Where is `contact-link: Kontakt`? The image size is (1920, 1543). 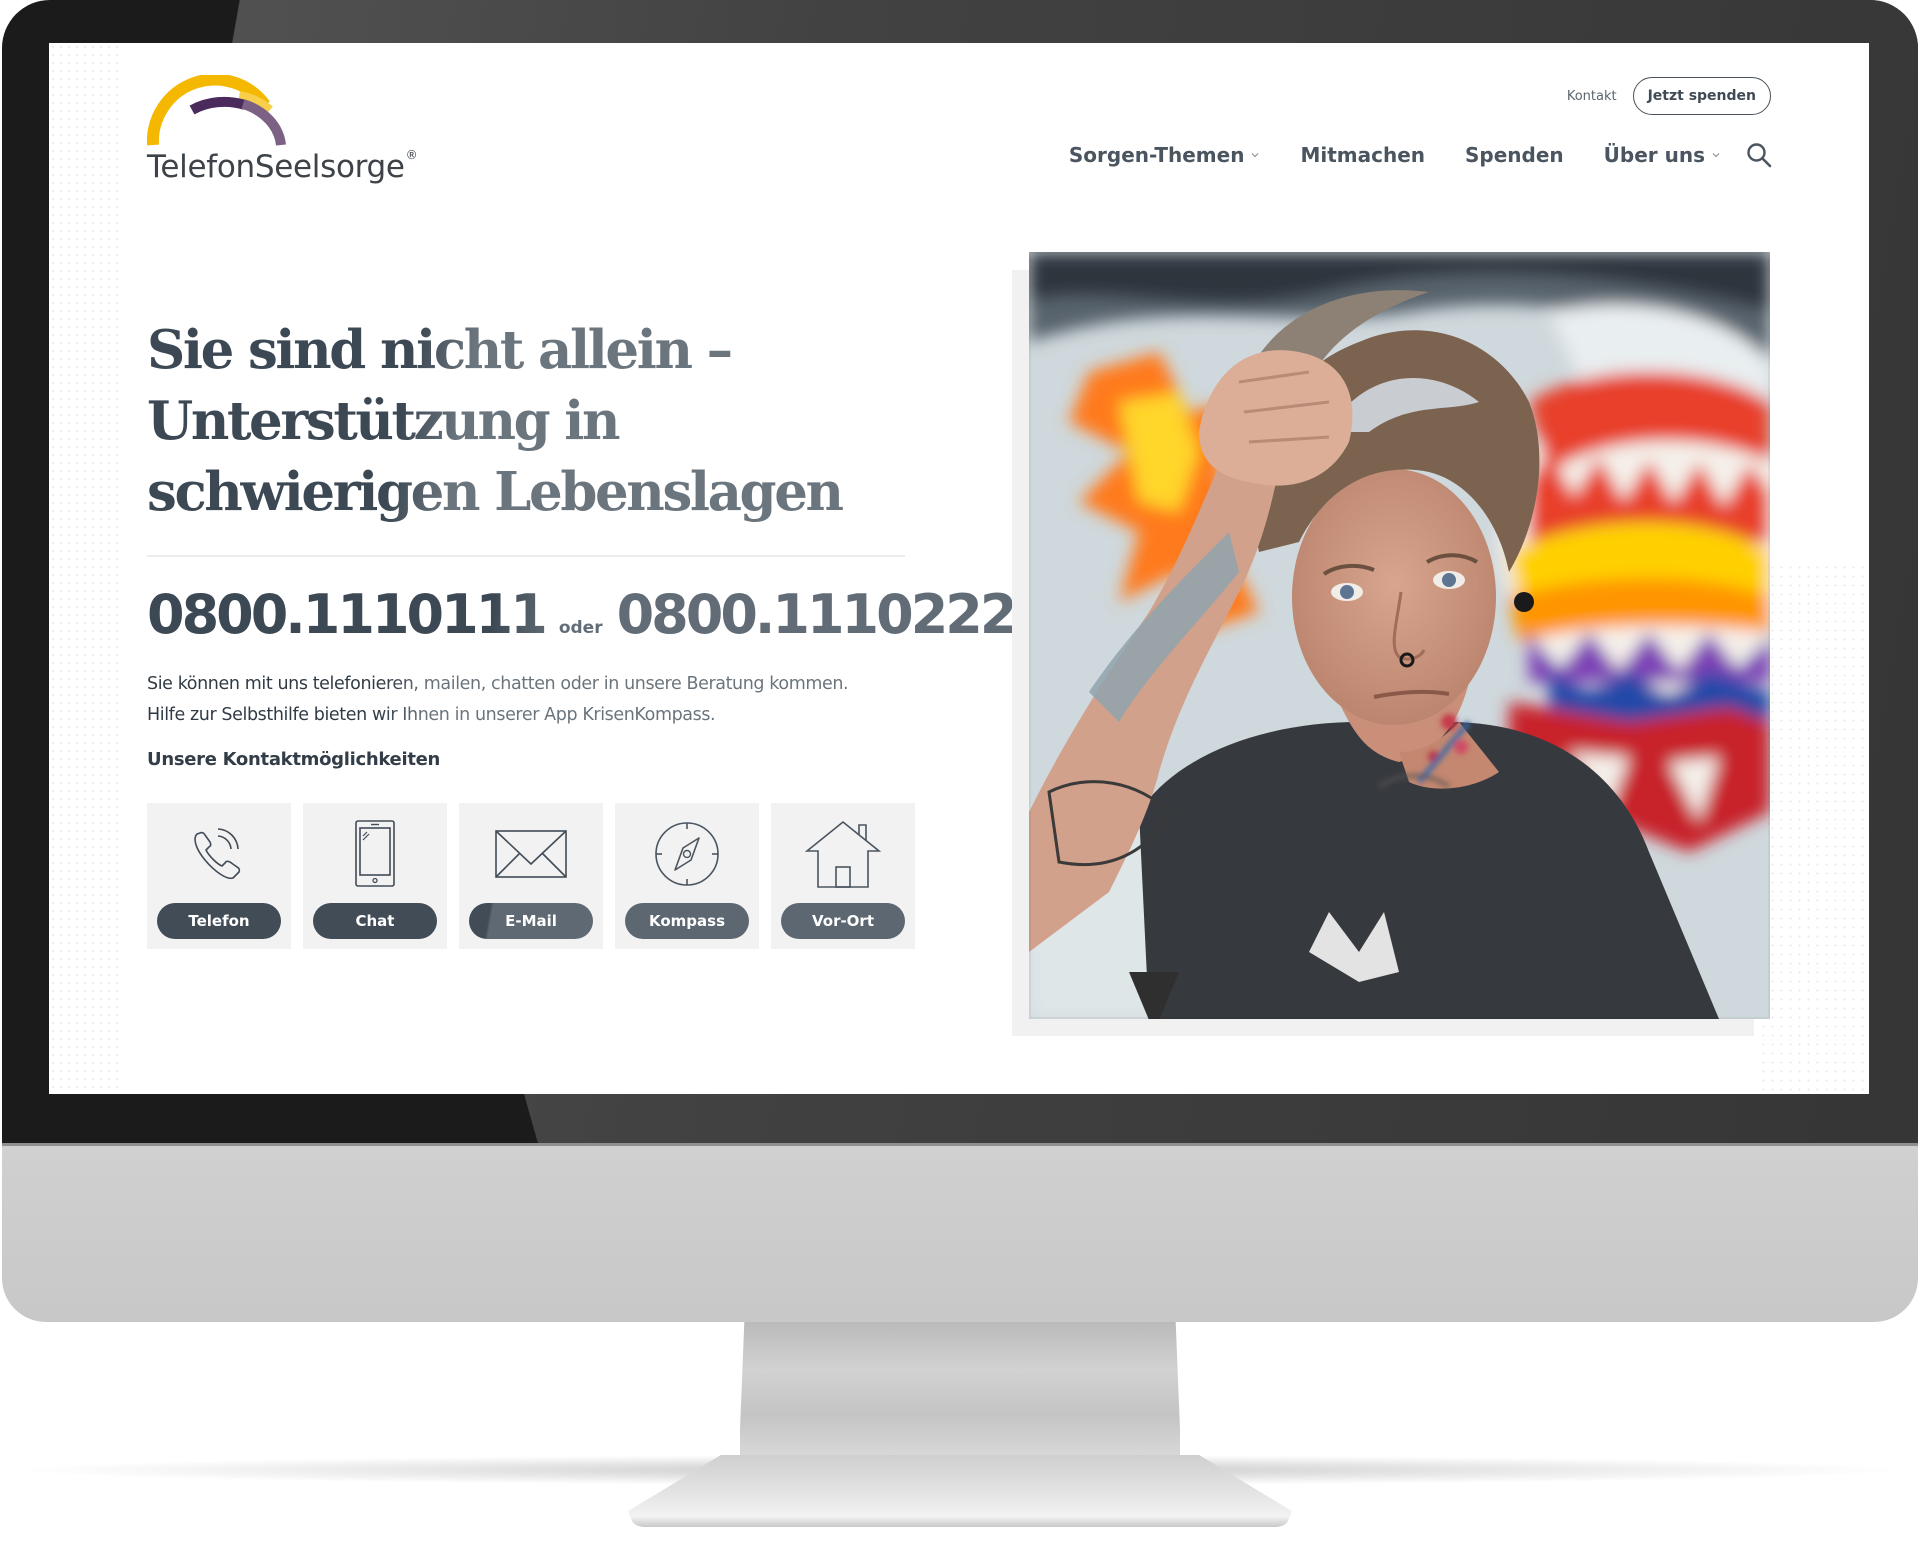 contact-link: Kontakt is located at coordinates (1592, 96).